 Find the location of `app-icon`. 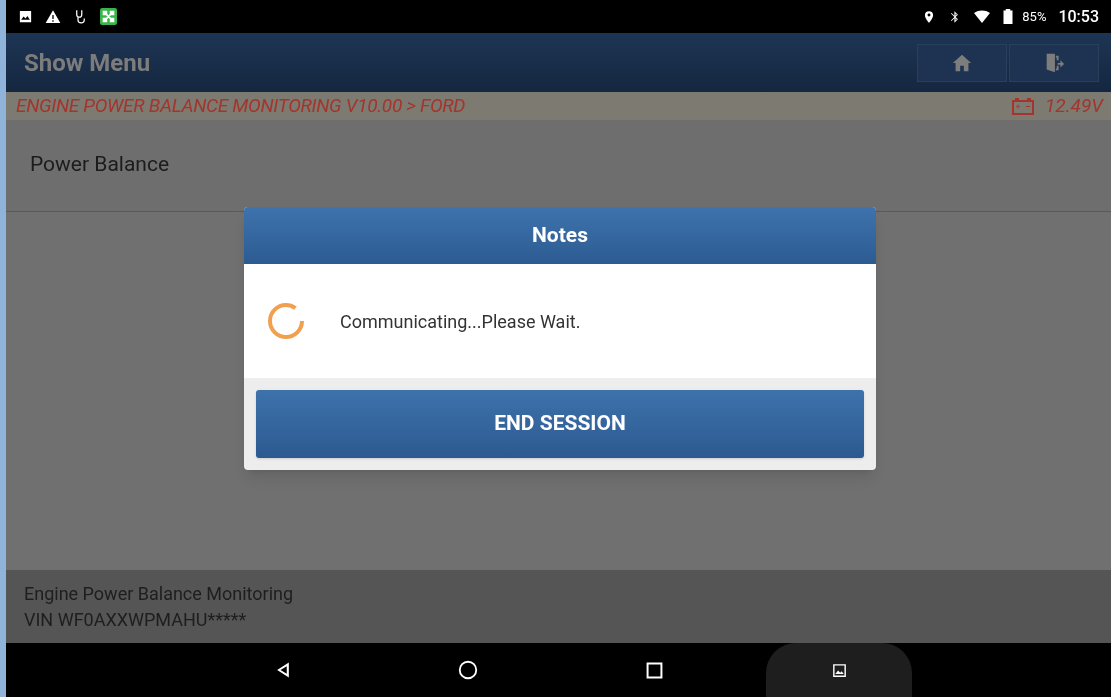

app-icon is located at coordinates (108, 16).